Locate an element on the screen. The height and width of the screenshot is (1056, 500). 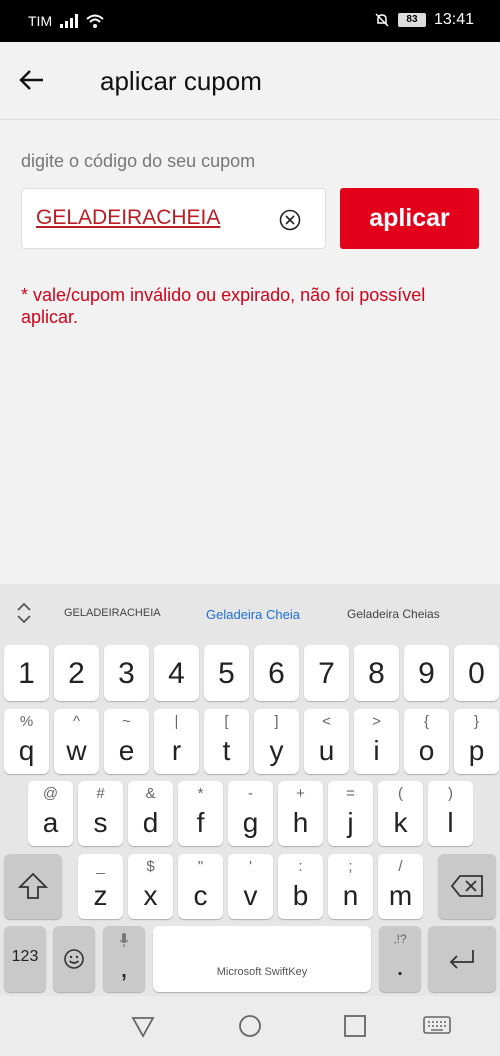
key-h: + h is located at coordinates (300, 813).